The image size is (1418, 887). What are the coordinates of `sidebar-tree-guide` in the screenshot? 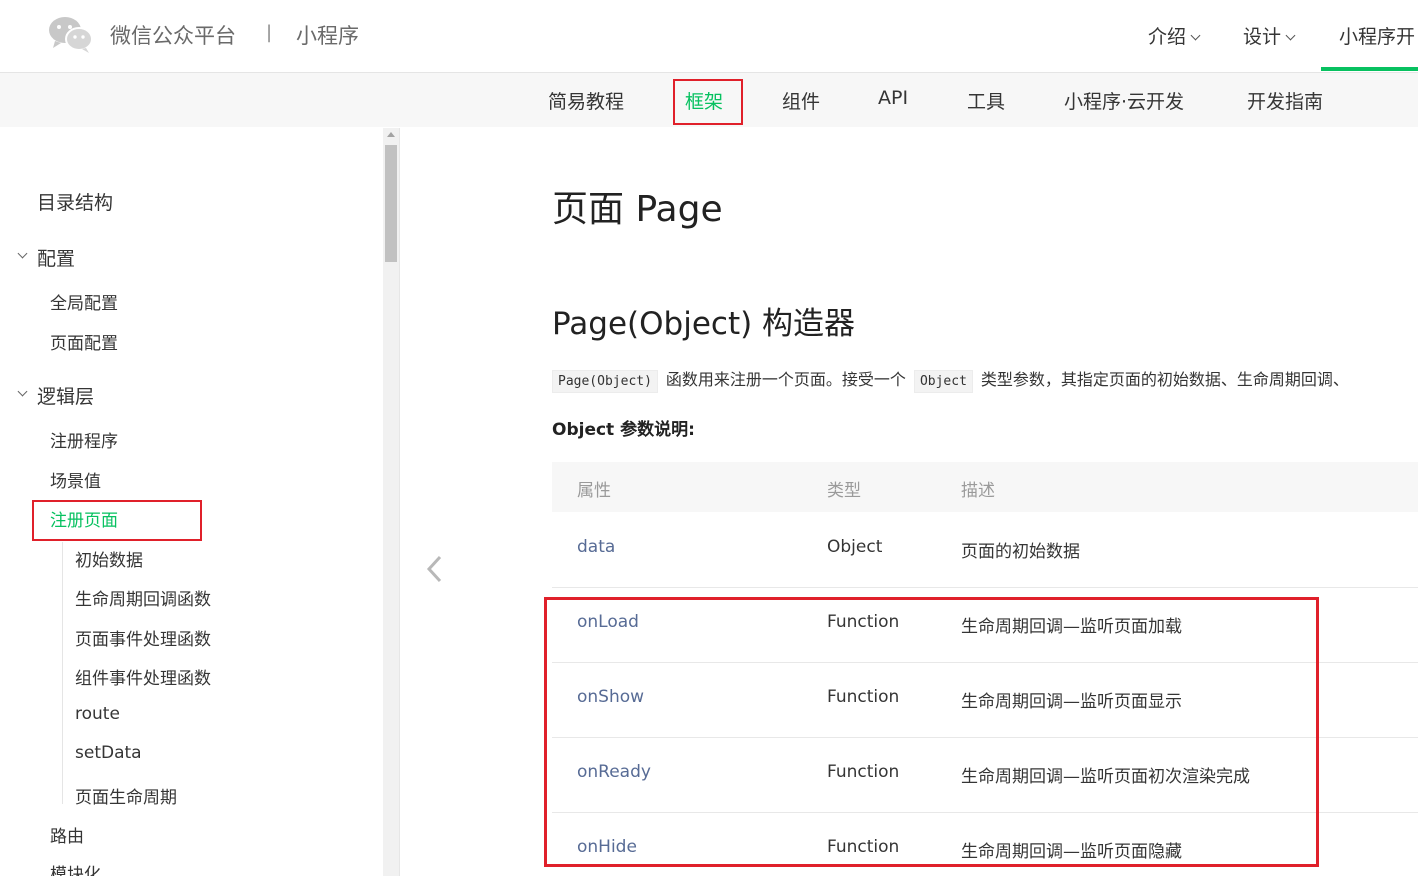 It's located at (62, 673).